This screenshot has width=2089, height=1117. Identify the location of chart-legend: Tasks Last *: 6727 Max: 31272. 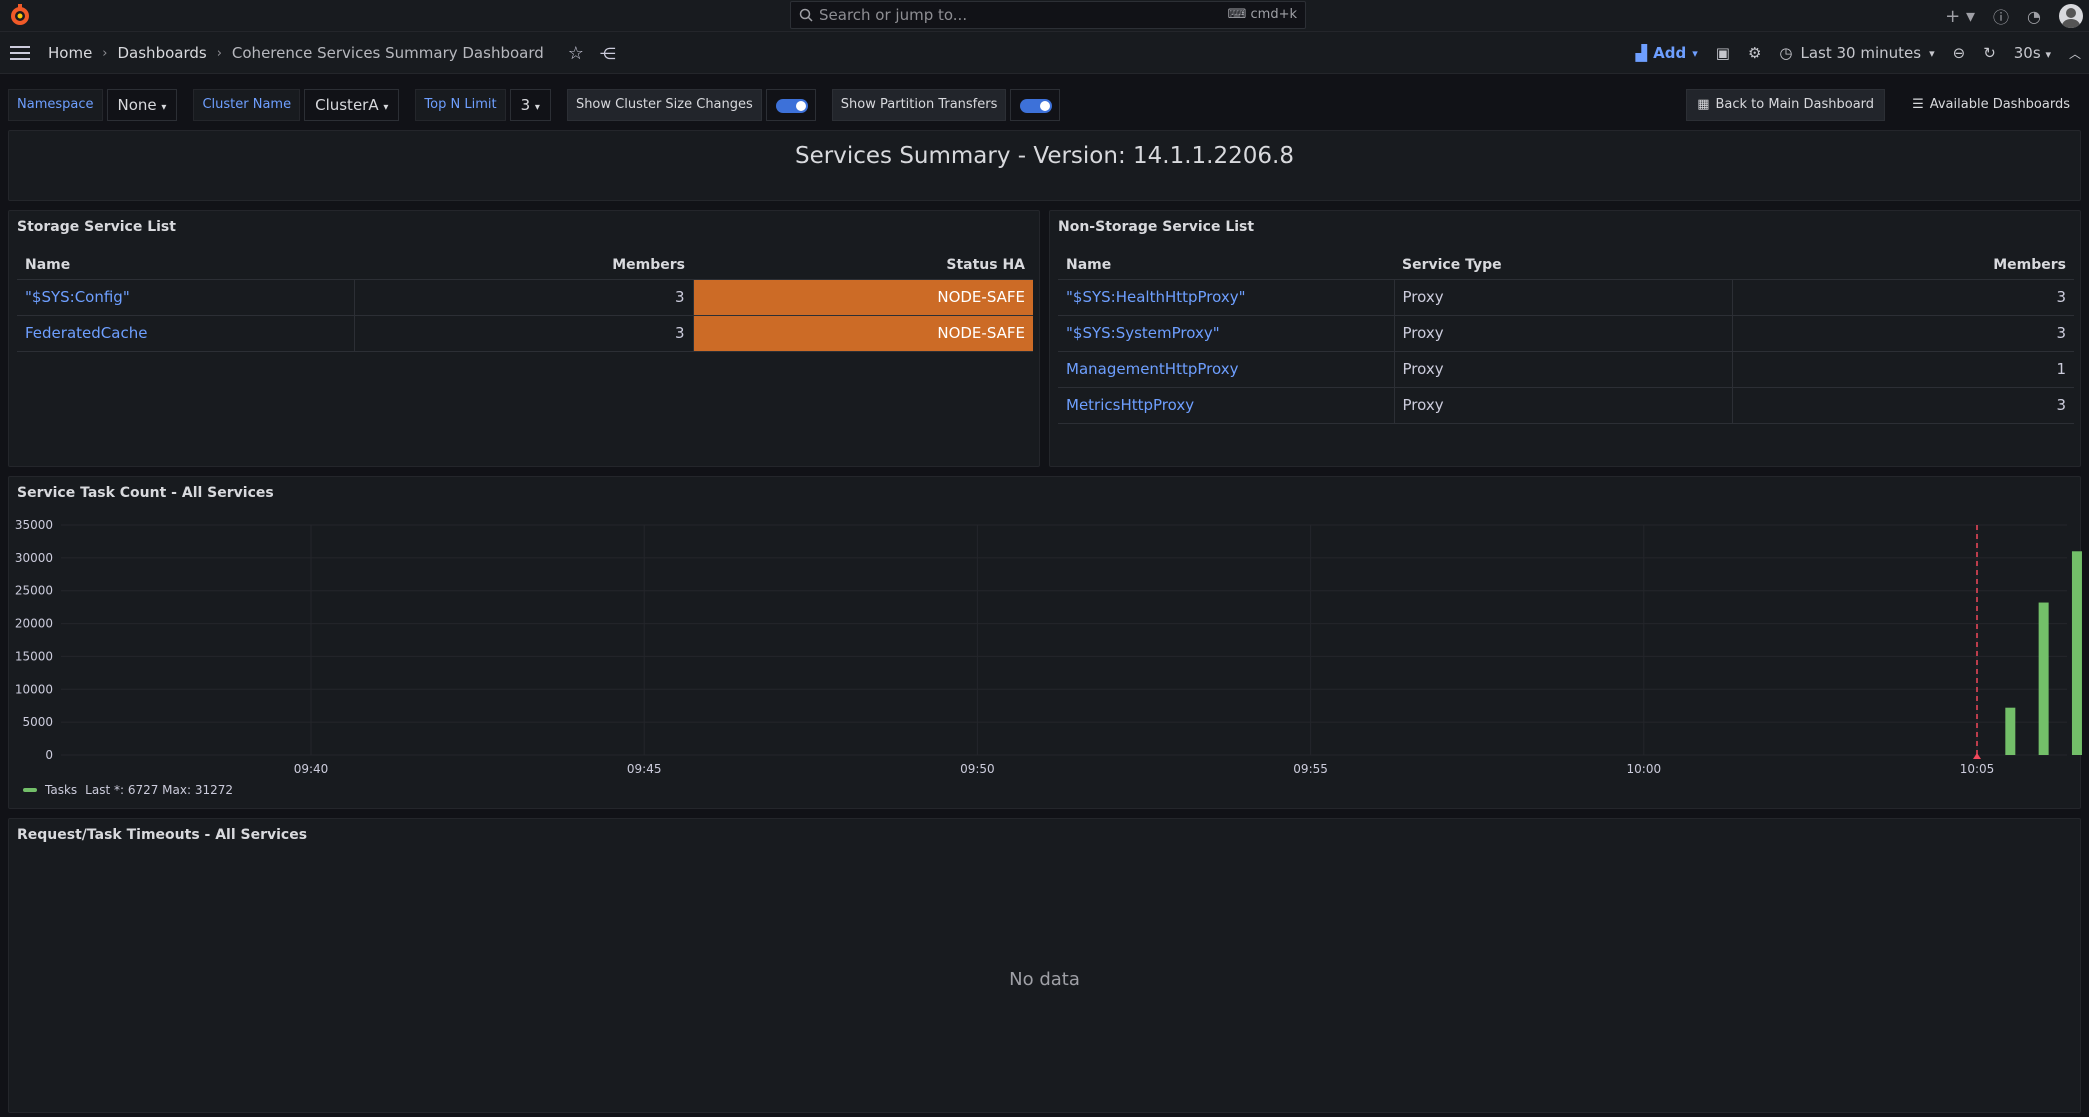
(128, 790).